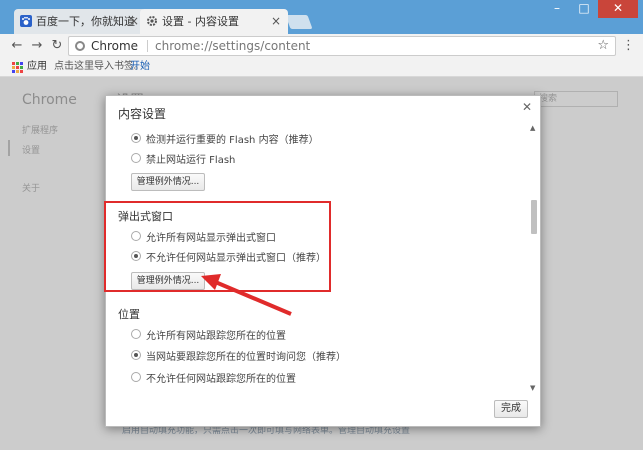 This screenshot has width=643, height=450. What do you see at coordinates (221, 379) in the screenshot?
I see `option-label: 不允许任何网站跟踪您所在的位置` at bounding box center [221, 379].